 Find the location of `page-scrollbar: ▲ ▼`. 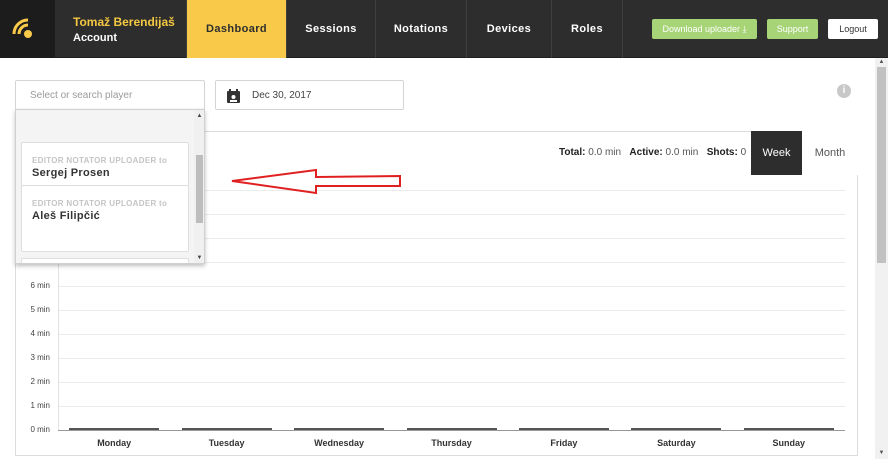

page-scrollbar: ▲ ▼ is located at coordinates (881, 258).